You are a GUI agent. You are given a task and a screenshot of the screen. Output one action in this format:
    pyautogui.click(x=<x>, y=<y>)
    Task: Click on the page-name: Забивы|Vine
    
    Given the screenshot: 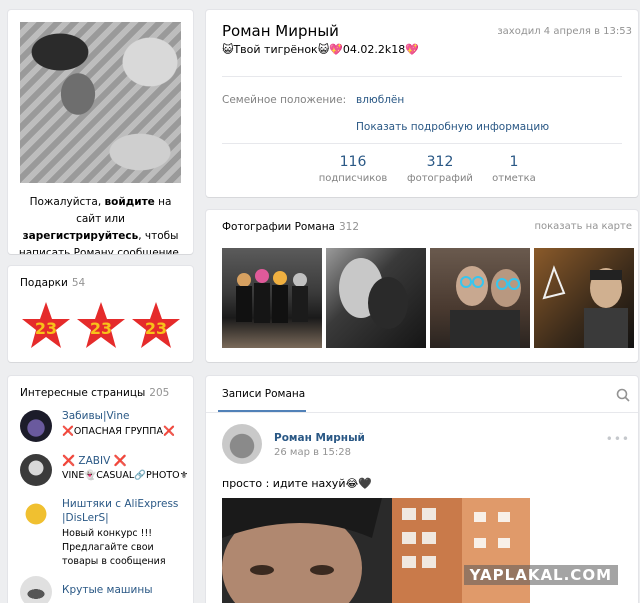 What is the action you would take?
    pyautogui.click(x=95, y=416)
    